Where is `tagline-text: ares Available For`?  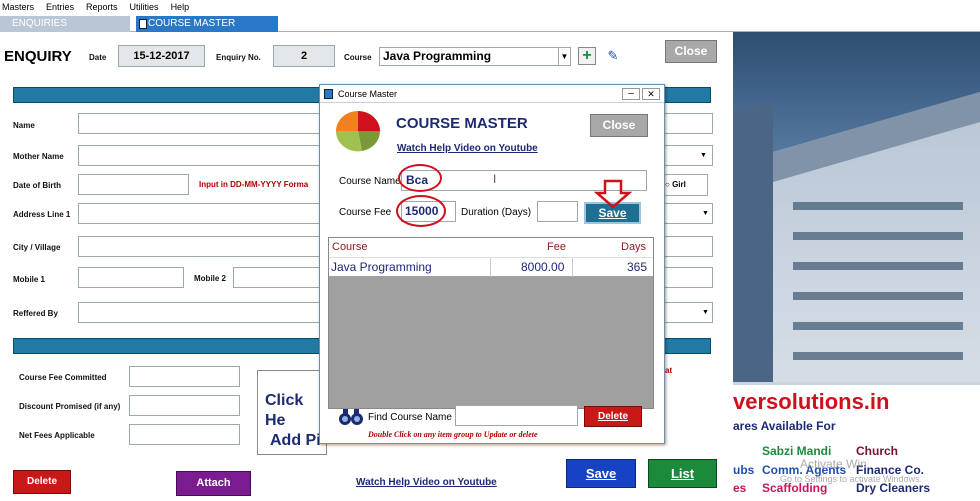
tagline-text: ares Available For is located at coordinates (784, 426).